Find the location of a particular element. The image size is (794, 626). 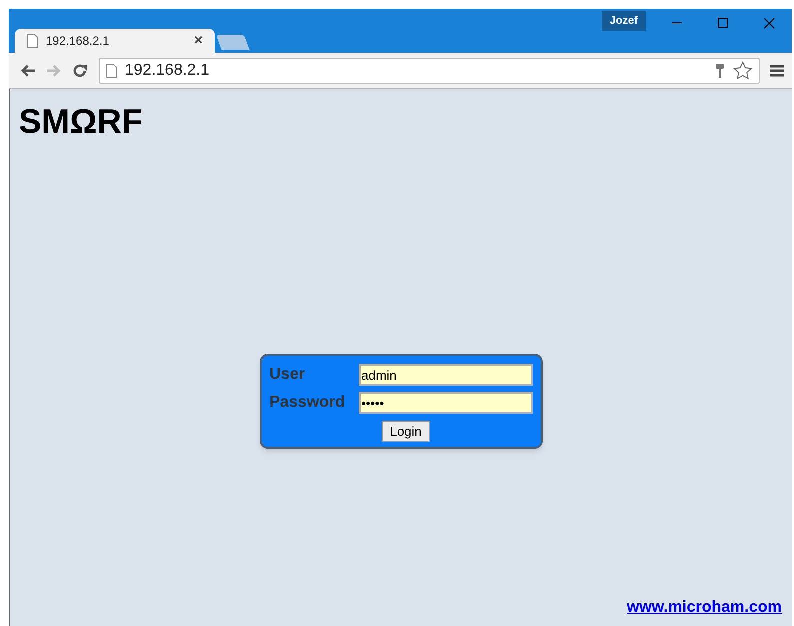

minimize-icon is located at coordinates (677, 23).